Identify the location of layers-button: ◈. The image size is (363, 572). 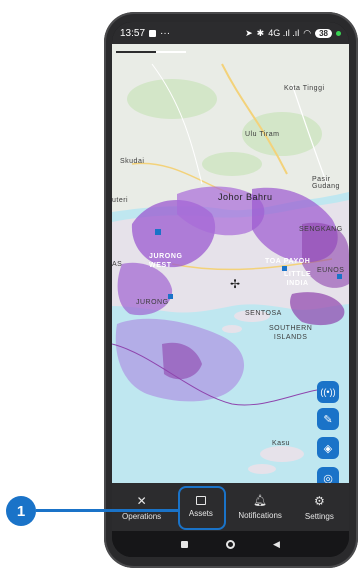
(328, 448).